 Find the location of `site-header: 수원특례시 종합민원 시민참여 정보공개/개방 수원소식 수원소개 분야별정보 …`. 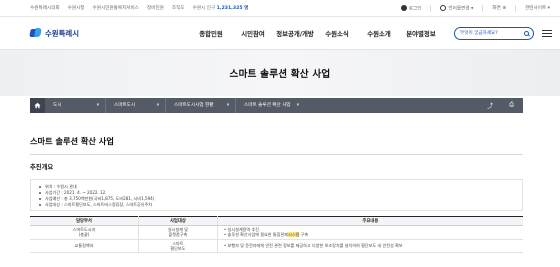

site-header: 수원특례시 종합민원 시민참여 정보공개/개방 수원소식 수원소개 분야별정보 … is located at coordinates (280, 33).